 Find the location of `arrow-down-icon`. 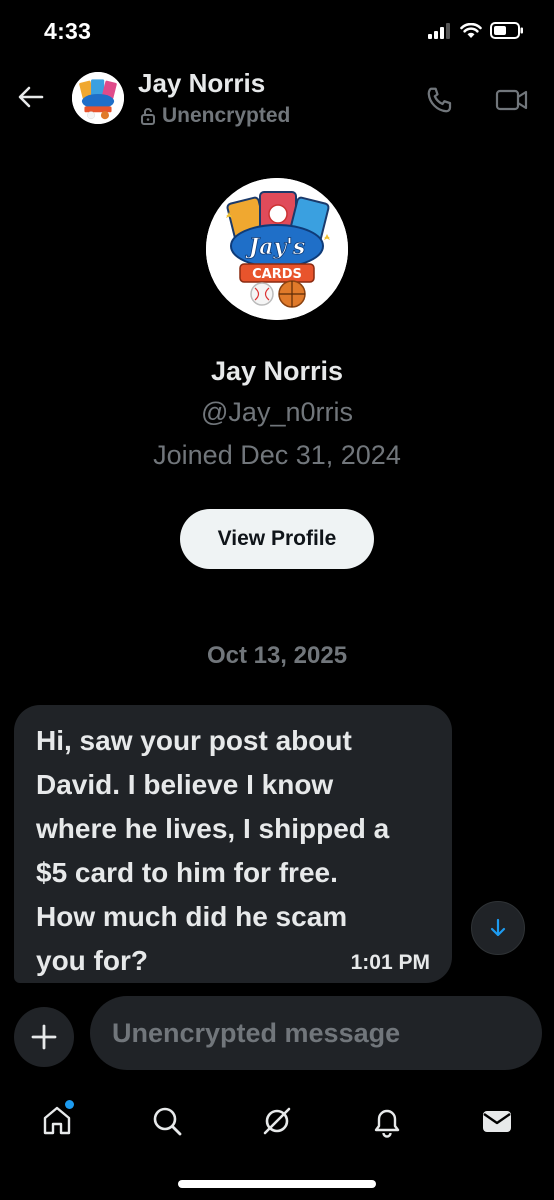

arrow-down-icon is located at coordinates (498, 927).